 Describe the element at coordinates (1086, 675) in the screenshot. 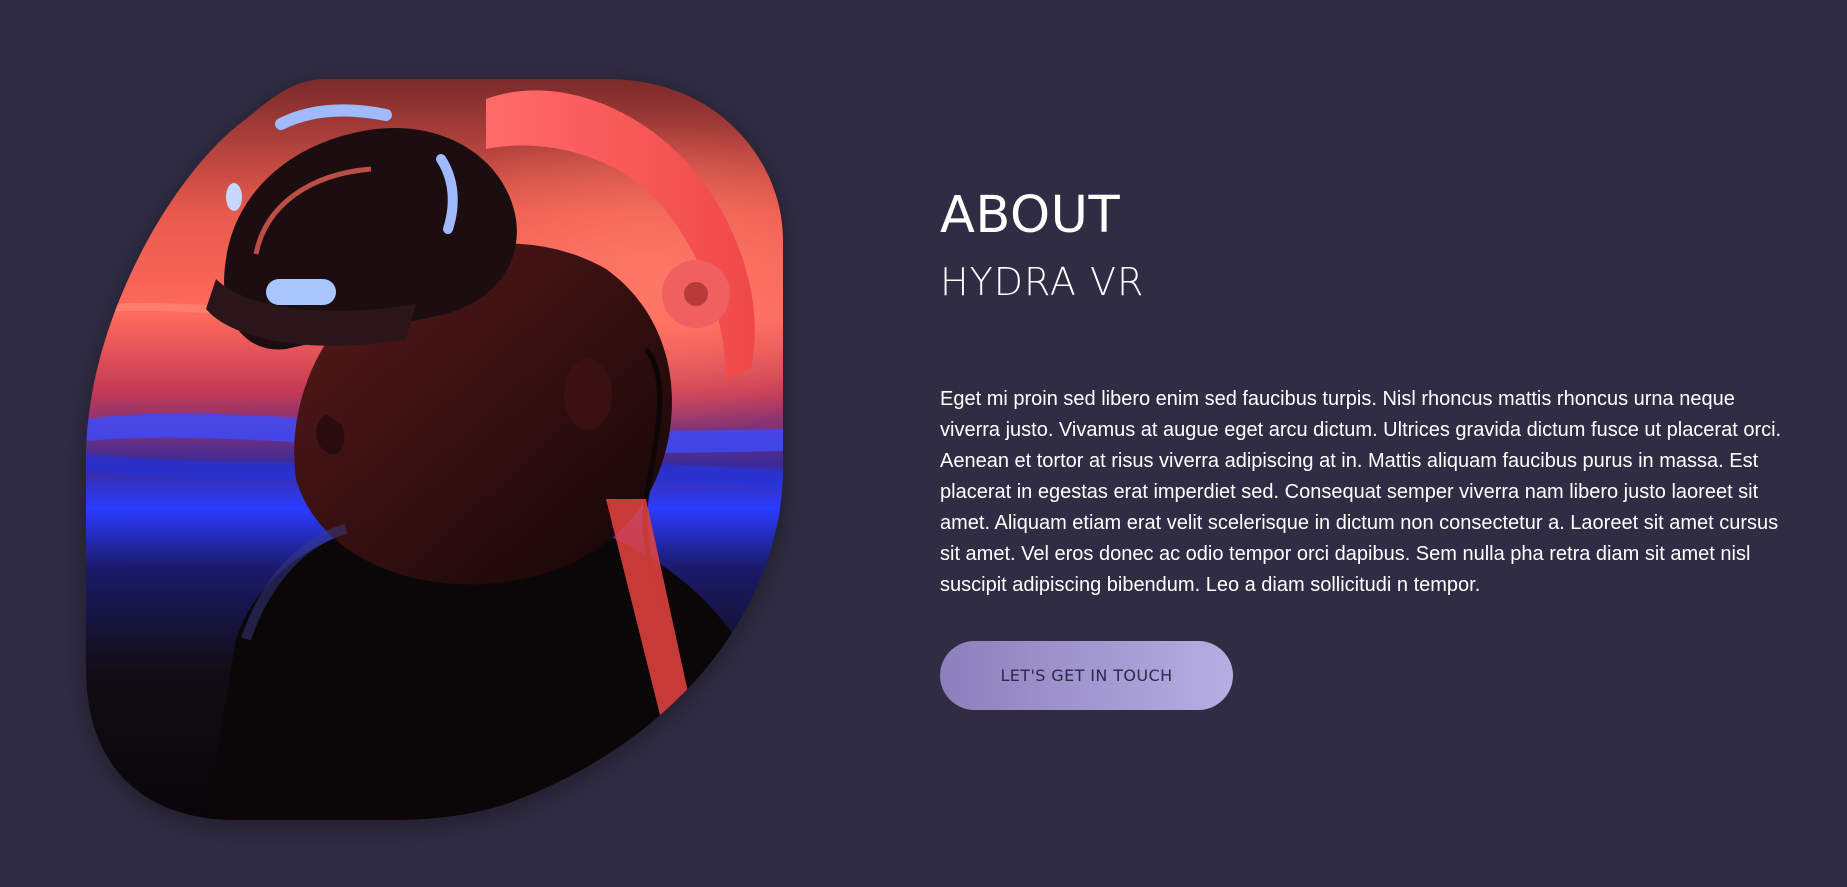

I see `get-in-touch-button: LET'S GET IN TOUCH` at that location.